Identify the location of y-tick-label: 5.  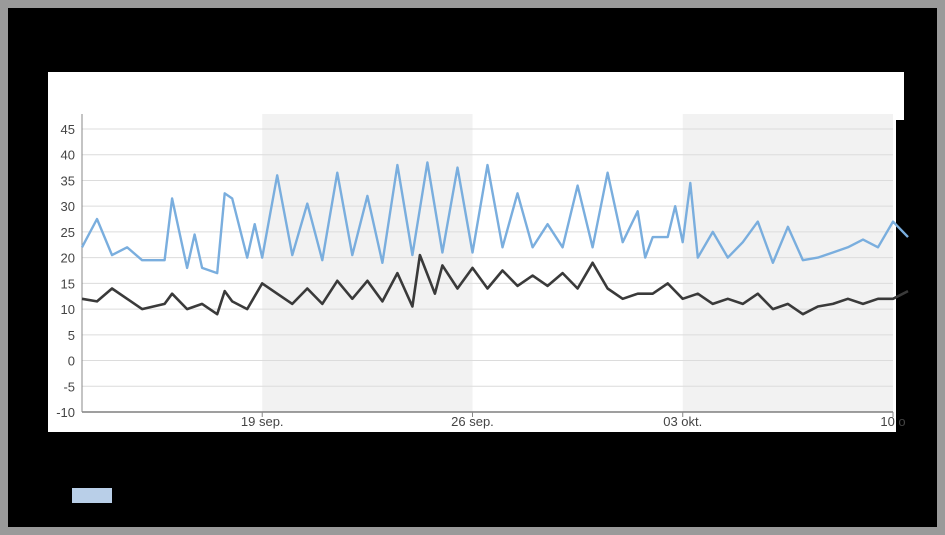
(71, 335).